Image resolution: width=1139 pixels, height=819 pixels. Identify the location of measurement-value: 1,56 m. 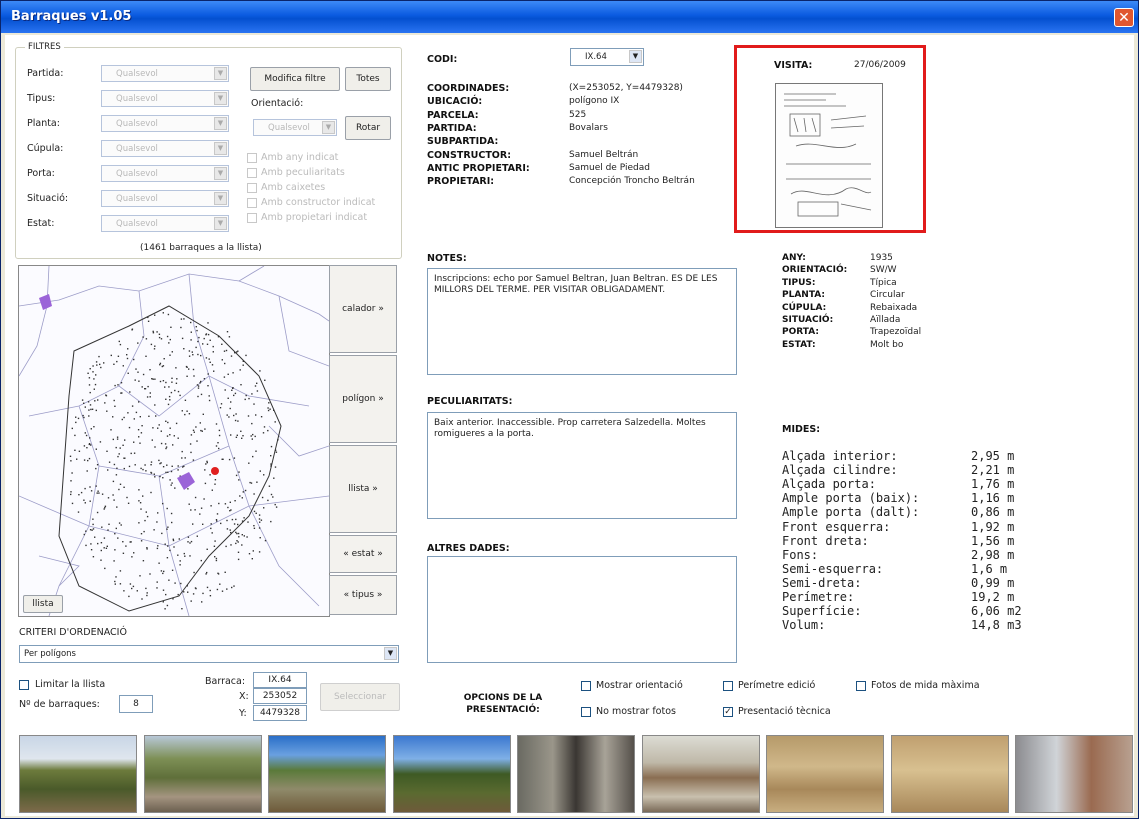
(993, 540).